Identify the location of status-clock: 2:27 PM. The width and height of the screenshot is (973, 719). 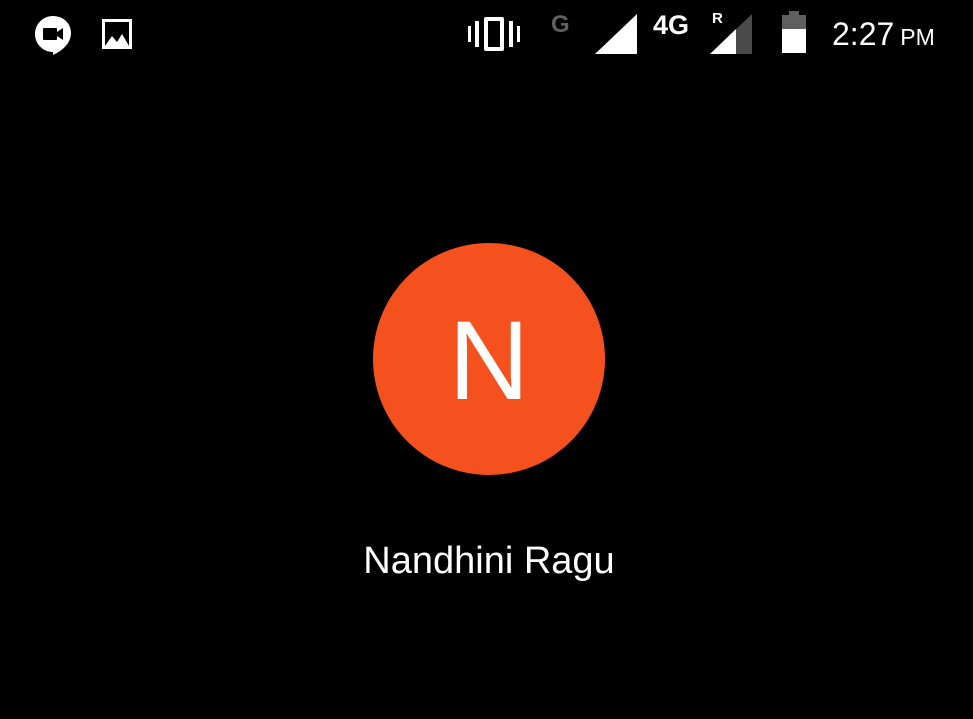
(883, 34).